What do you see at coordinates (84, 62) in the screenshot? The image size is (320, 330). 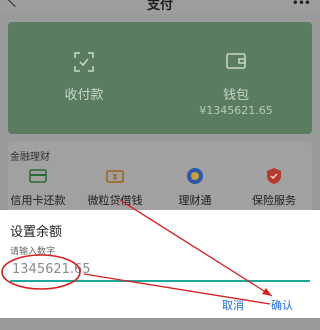 I see `scan-icon` at bounding box center [84, 62].